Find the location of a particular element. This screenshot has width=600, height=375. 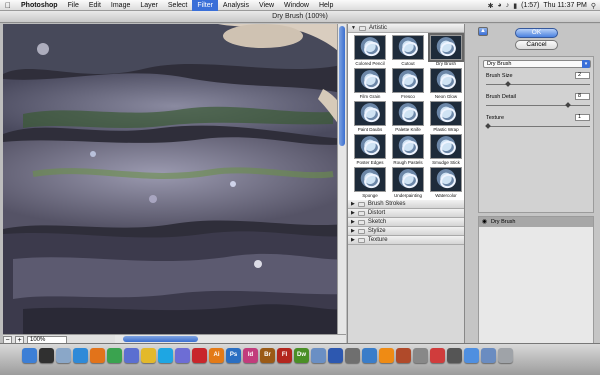

brush-size-field: 2 is located at coordinates (582, 75).